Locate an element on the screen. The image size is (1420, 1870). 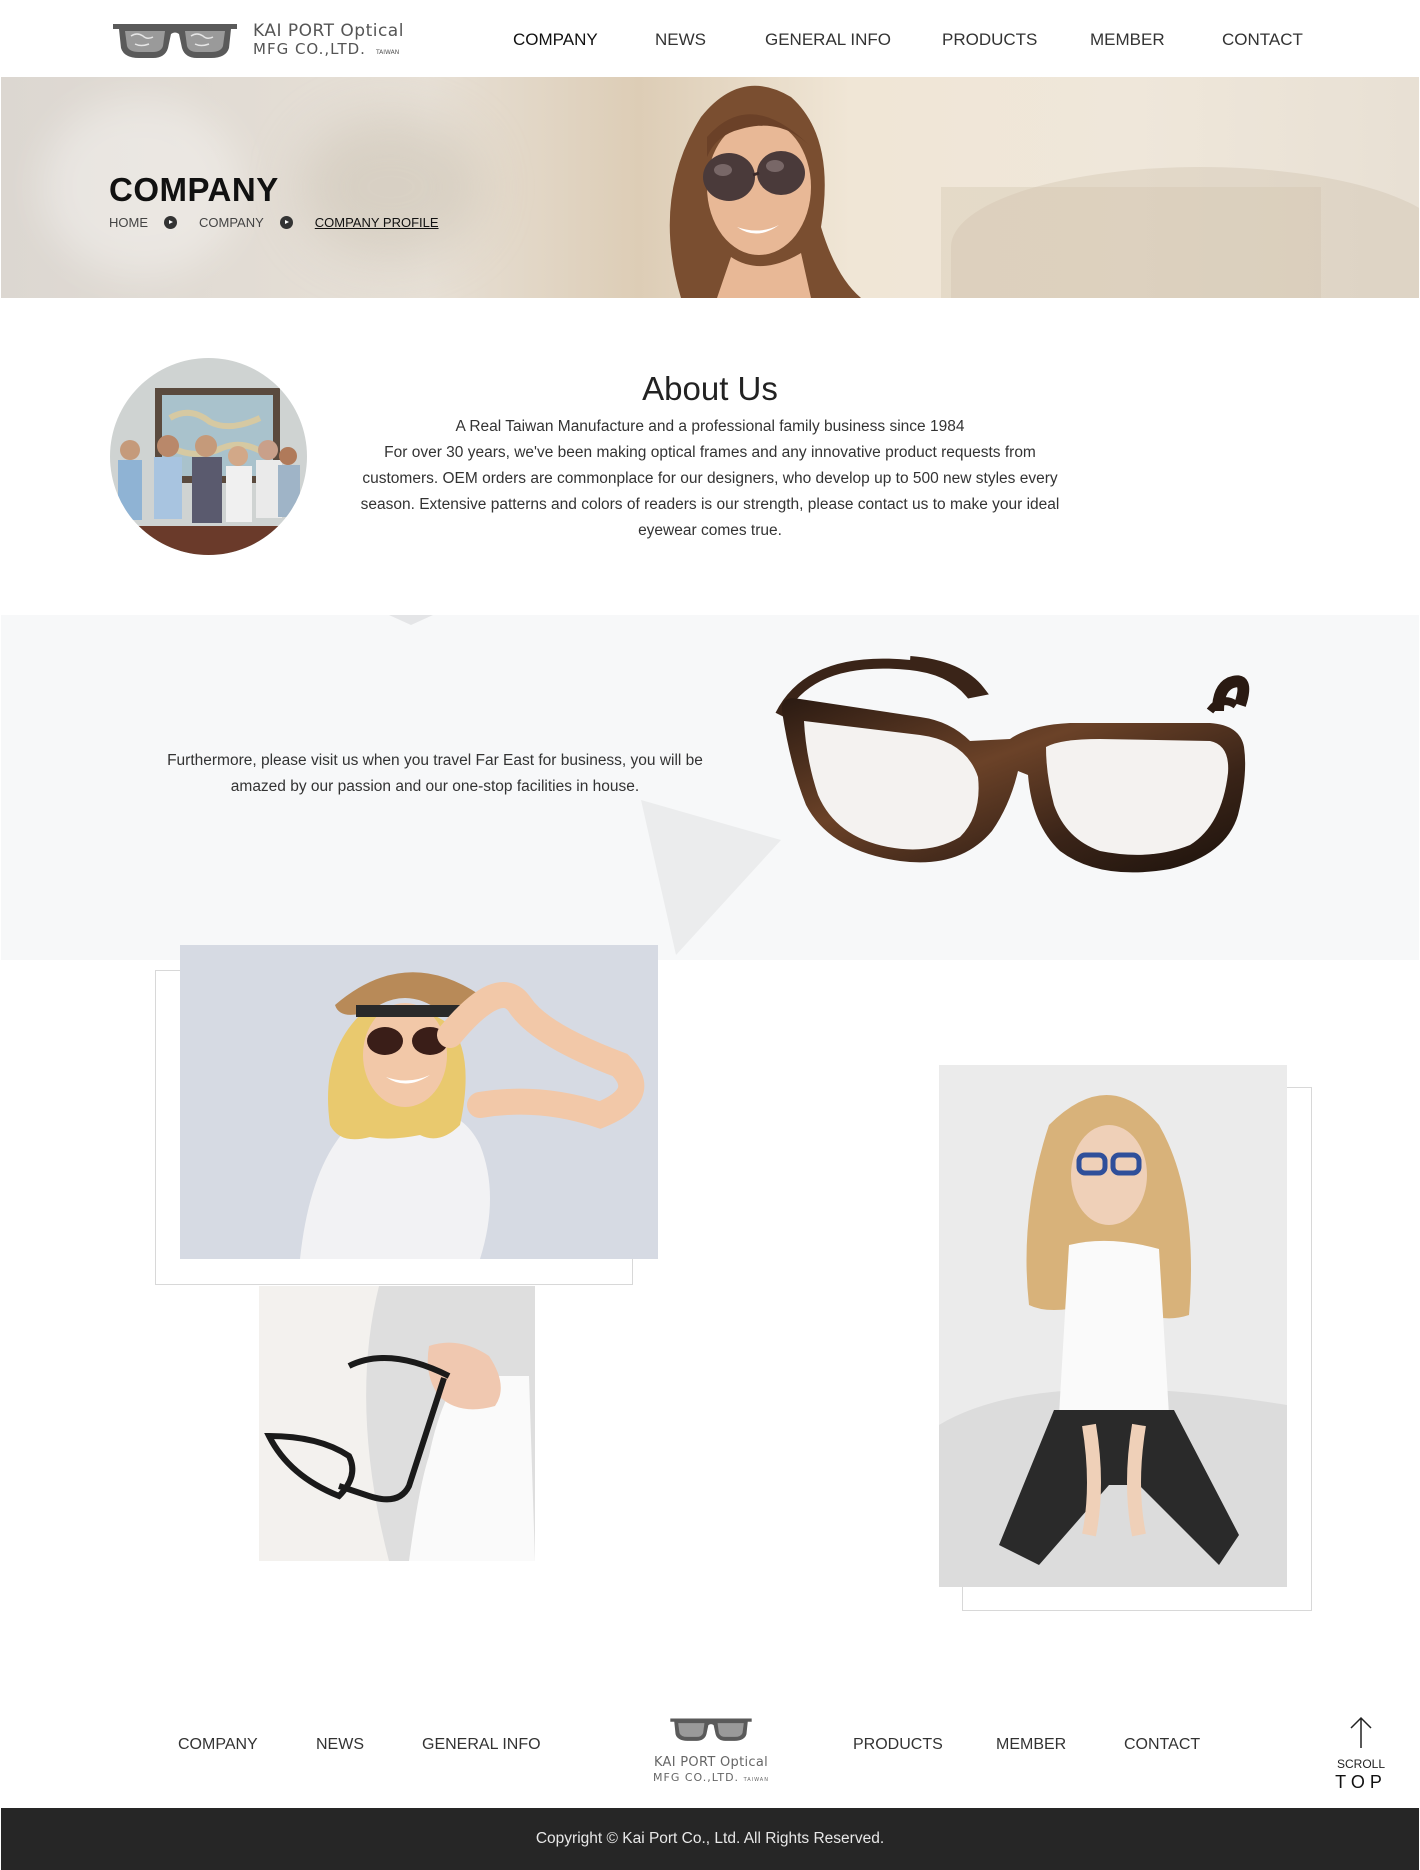
nav-news: NEWS is located at coordinates (680, 40).